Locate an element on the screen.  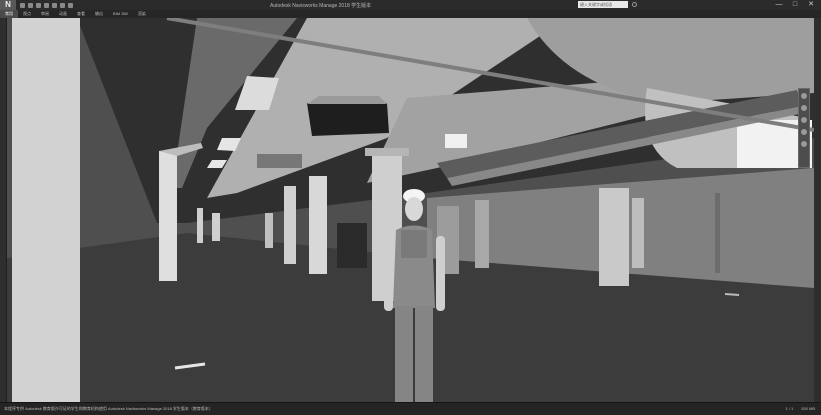
save-icon is located at coordinates (38, 5).